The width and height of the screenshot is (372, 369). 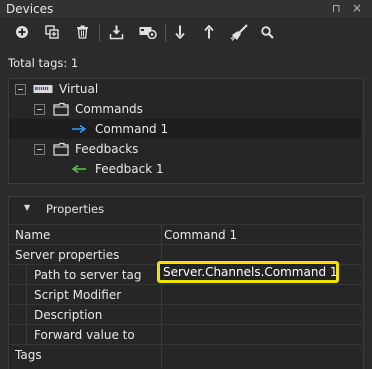 What do you see at coordinates (185, 129) in the screenshot?
I see `tree-item-command-1: Command 1` at bounding box center [185, 129].